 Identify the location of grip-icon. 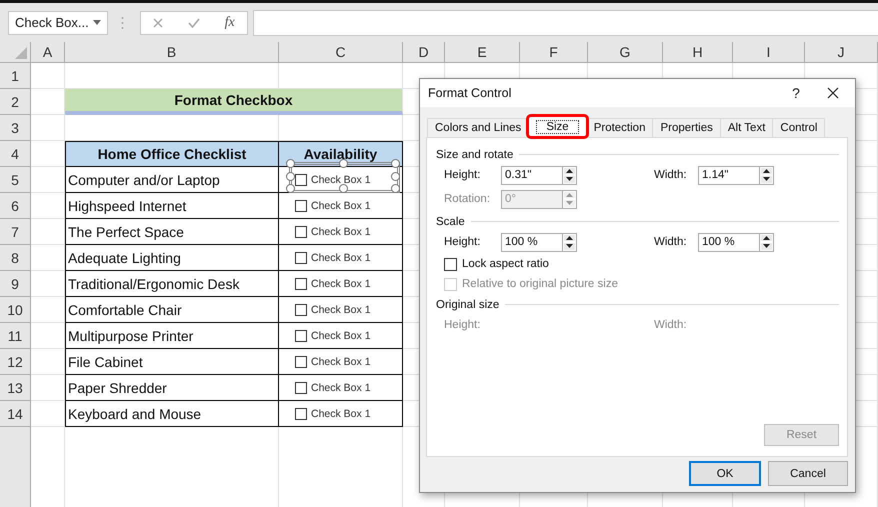
(122, 23).